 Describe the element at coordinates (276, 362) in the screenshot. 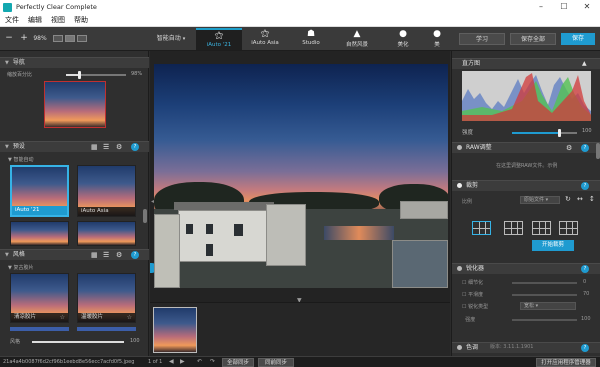

I see `sync-selected-button: 同前同步` at that location.